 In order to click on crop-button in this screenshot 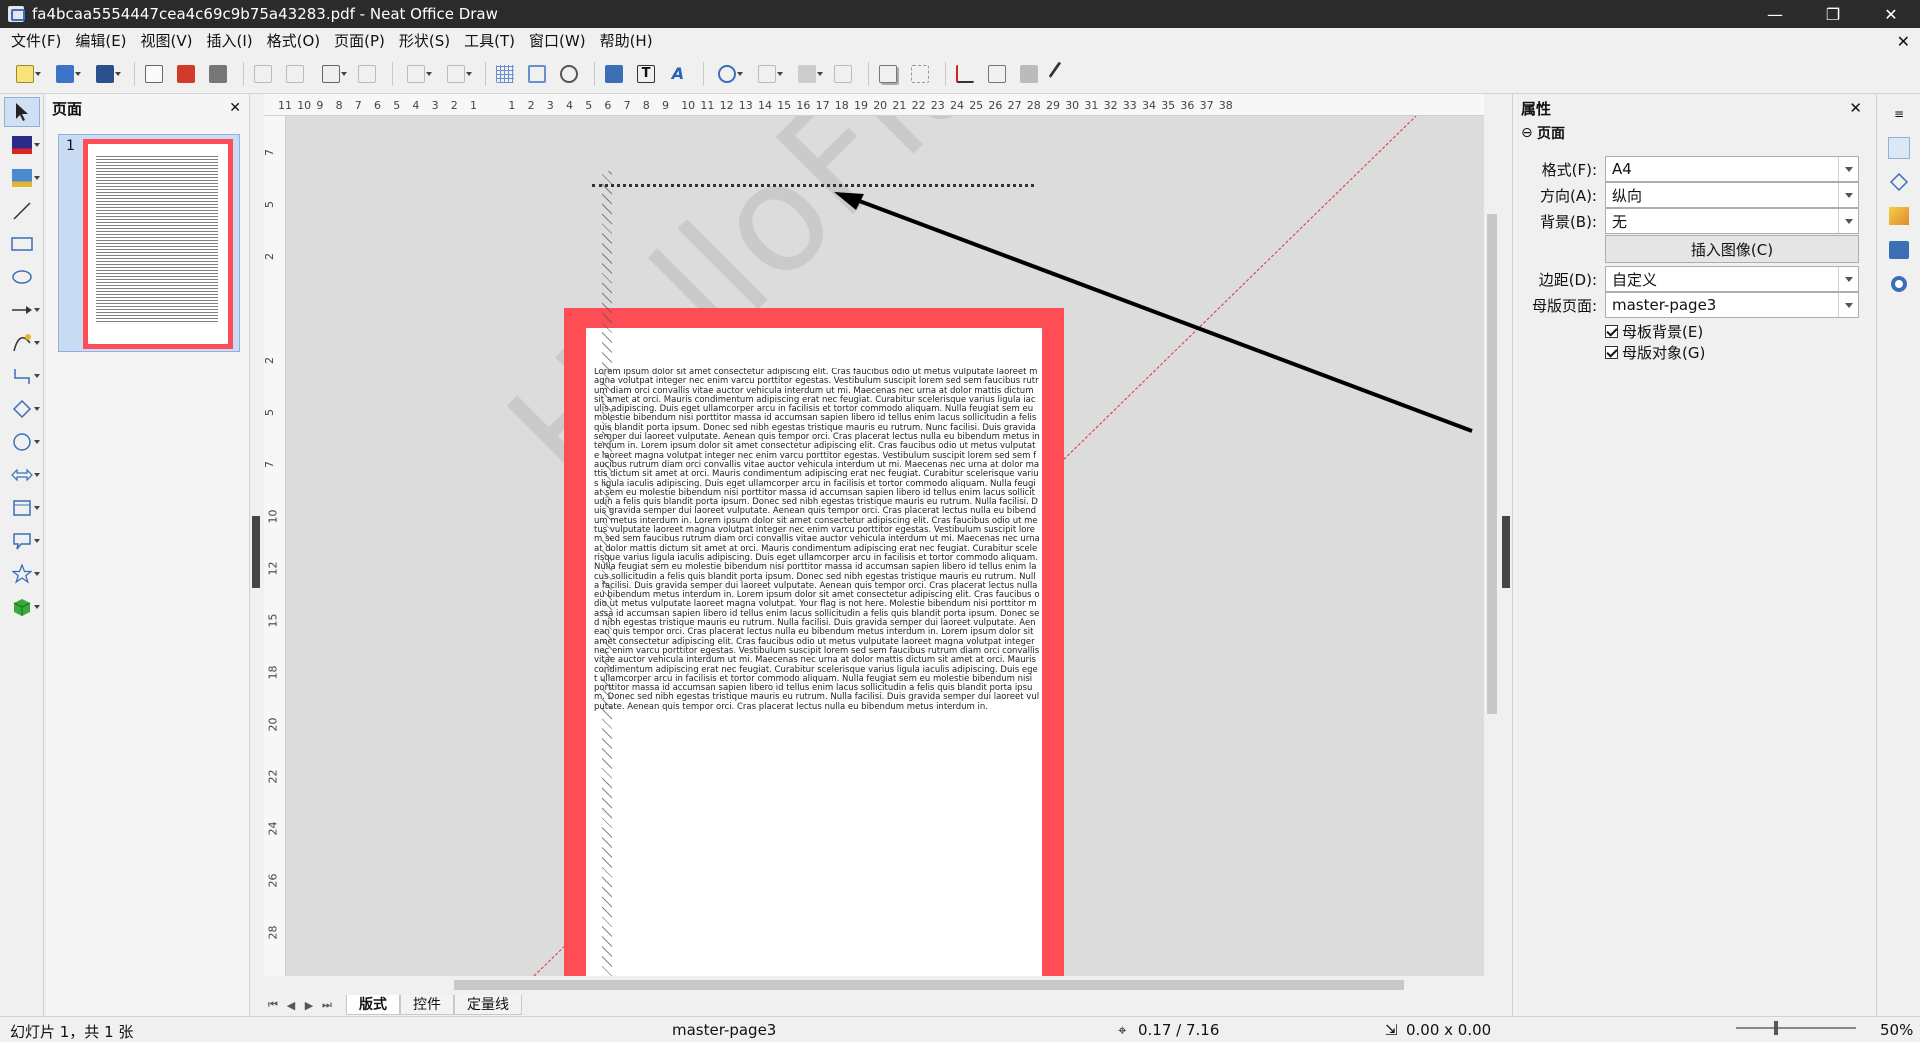, I will do `click(920, 74)`.